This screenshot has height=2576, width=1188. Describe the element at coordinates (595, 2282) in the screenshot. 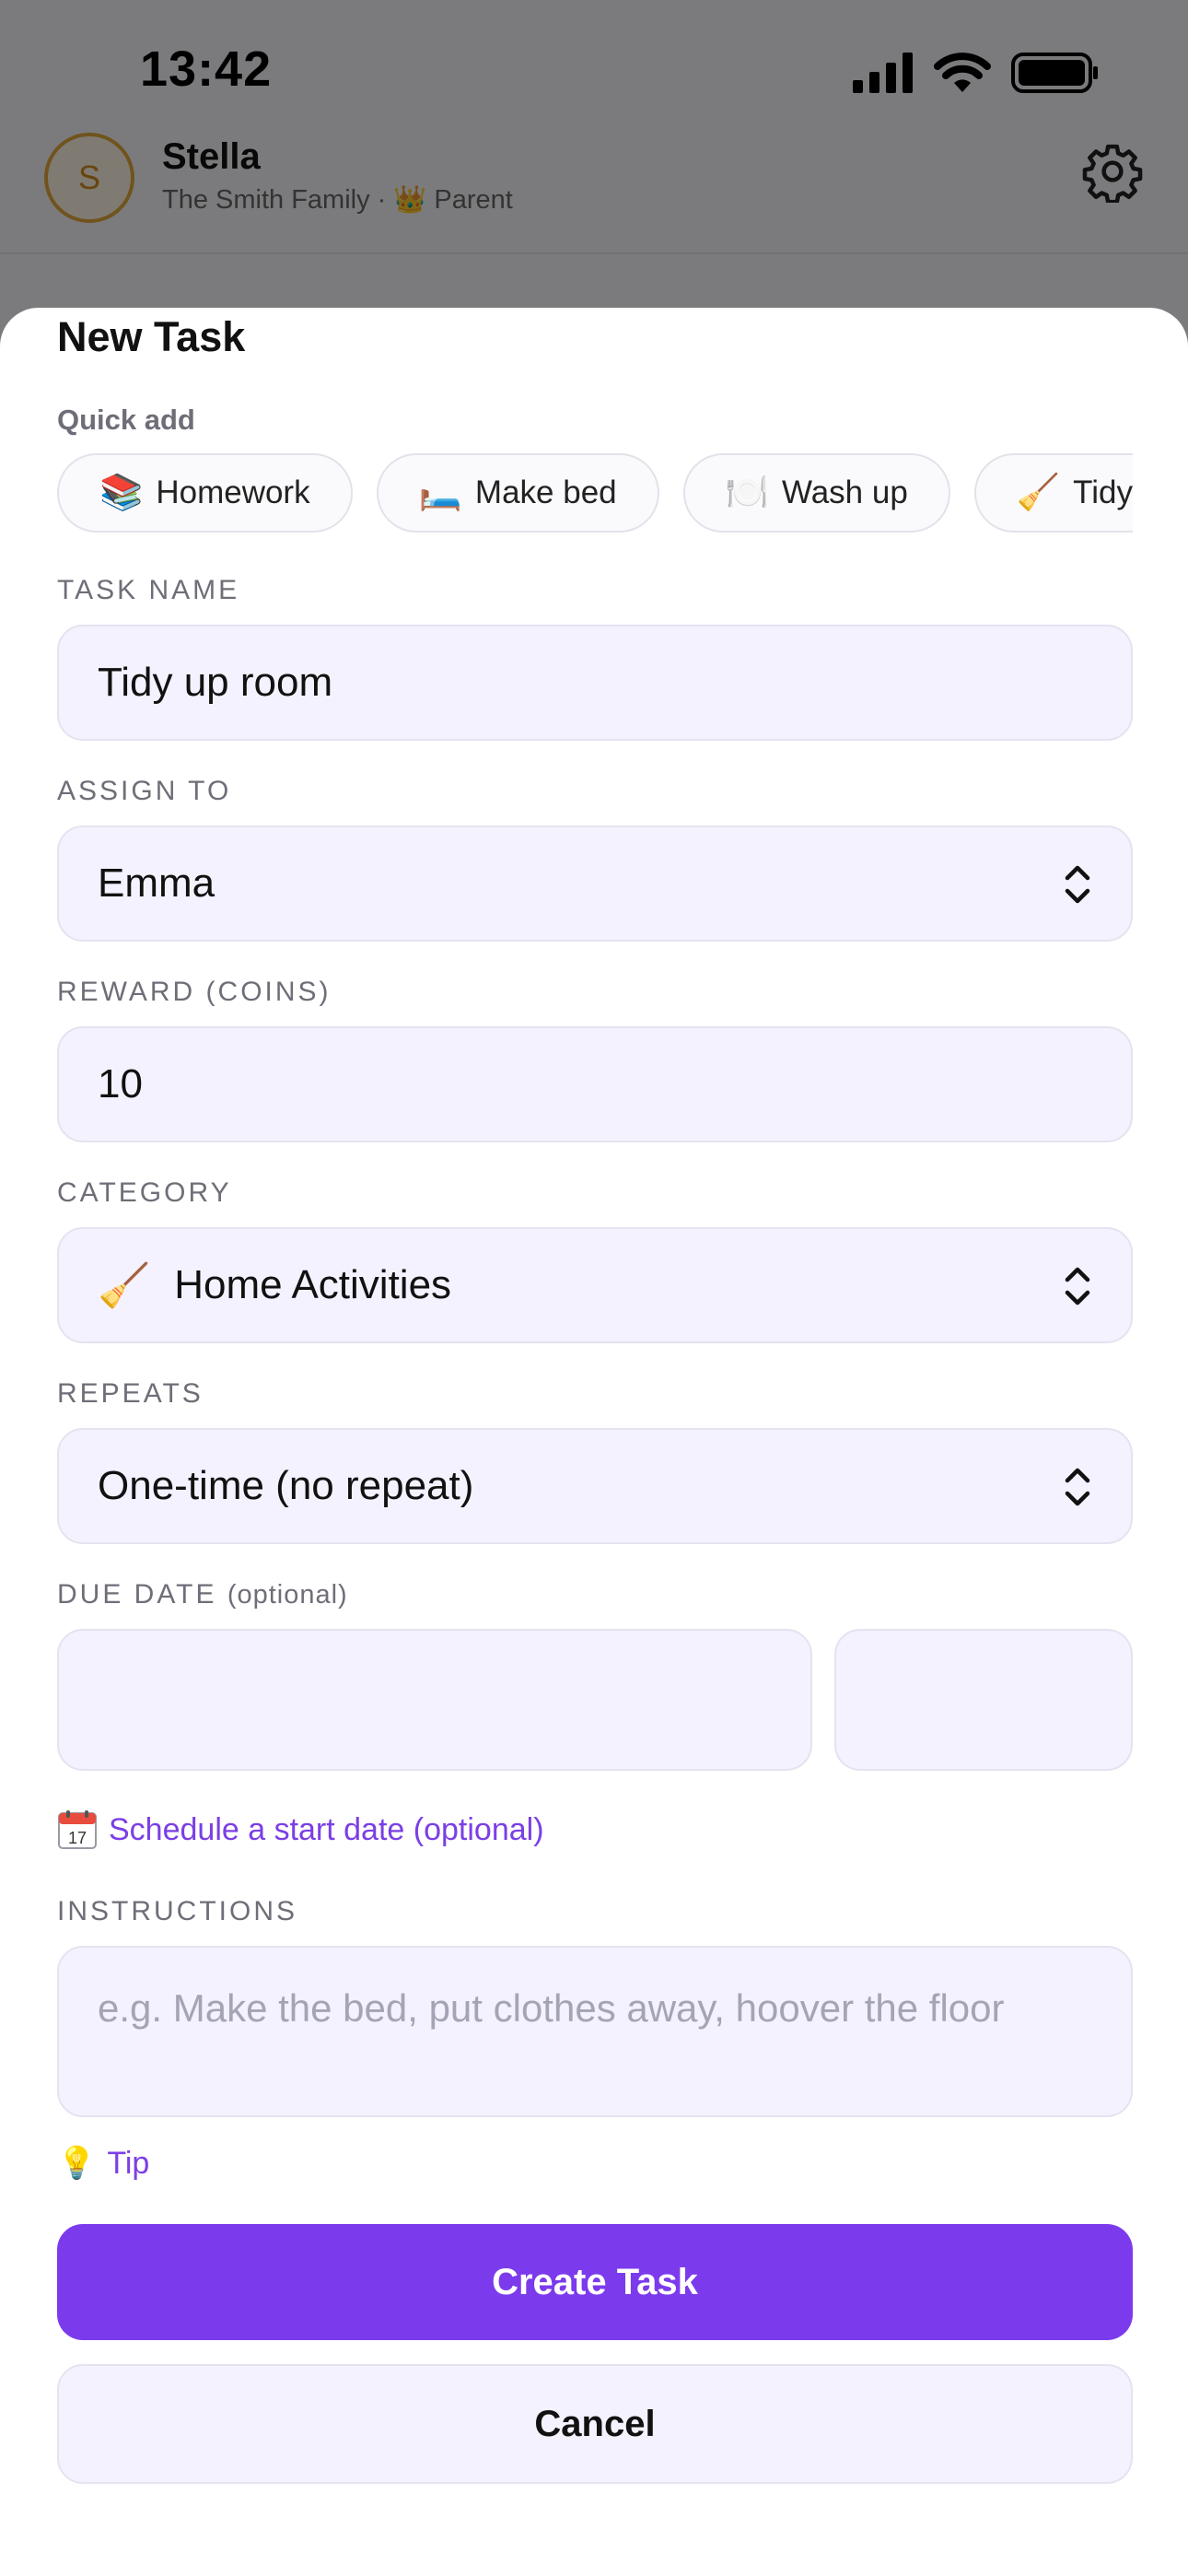

I see `create-task-button: Create Task` at that location.